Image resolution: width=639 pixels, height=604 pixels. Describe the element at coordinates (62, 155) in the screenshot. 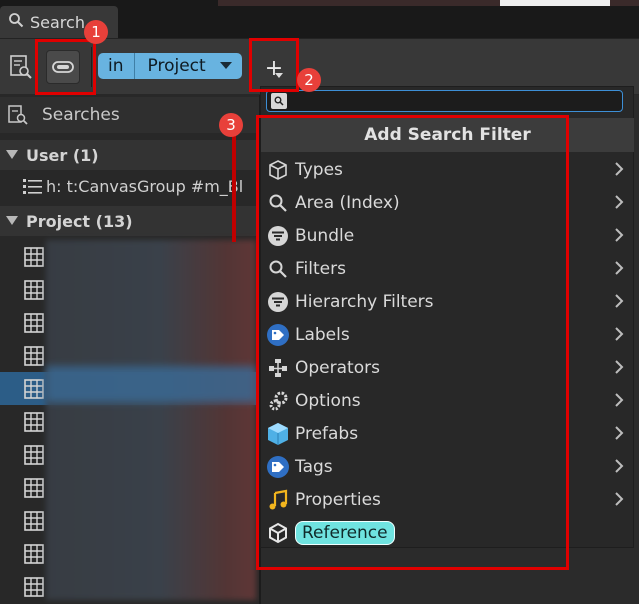

I see `group-user-label: User (1)` at that location.